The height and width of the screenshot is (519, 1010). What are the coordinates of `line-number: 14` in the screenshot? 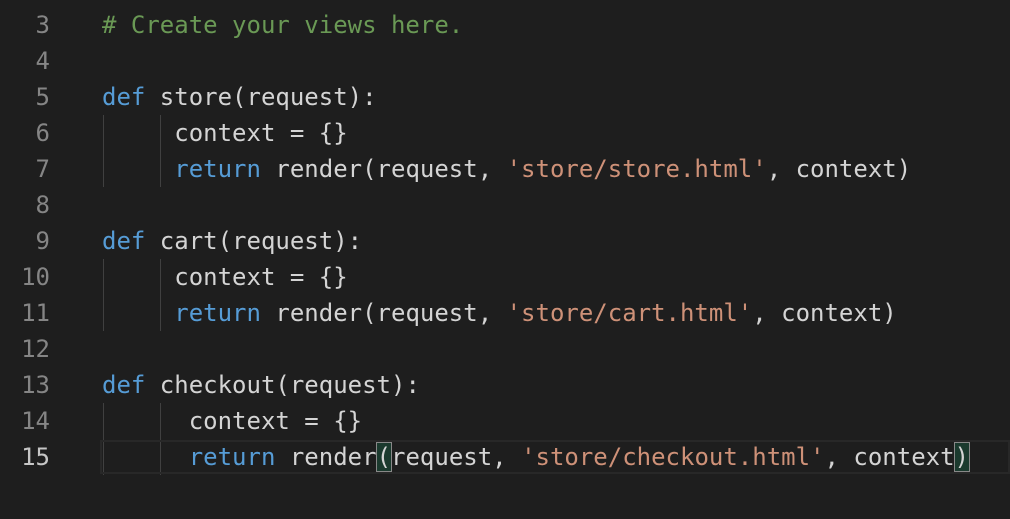 It's located at (35, 421).